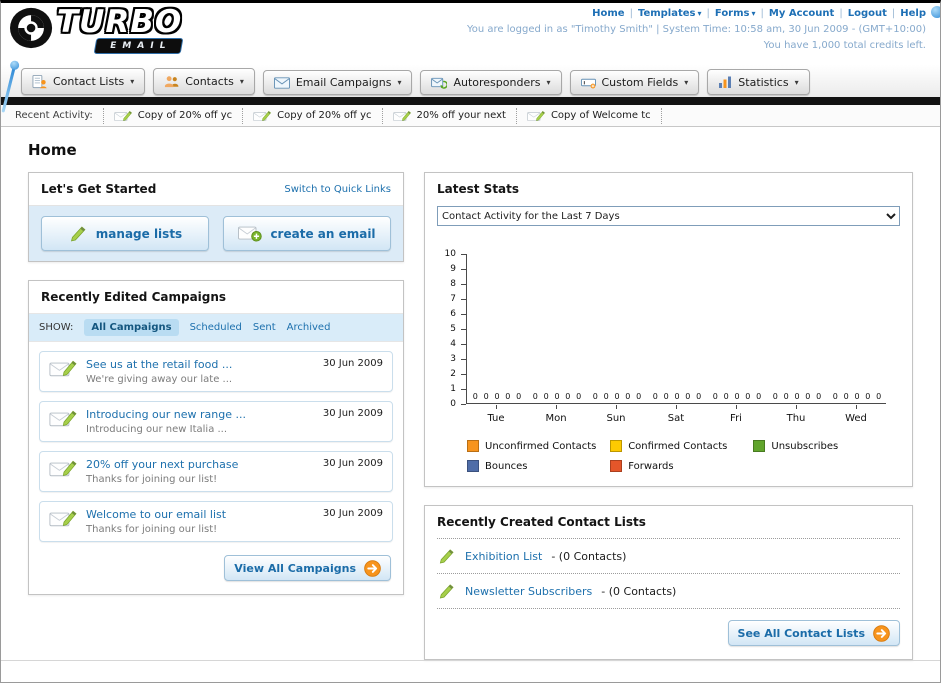  I want to click on recent-activity-text: Copy of 20% off yc, so click(324, 115).